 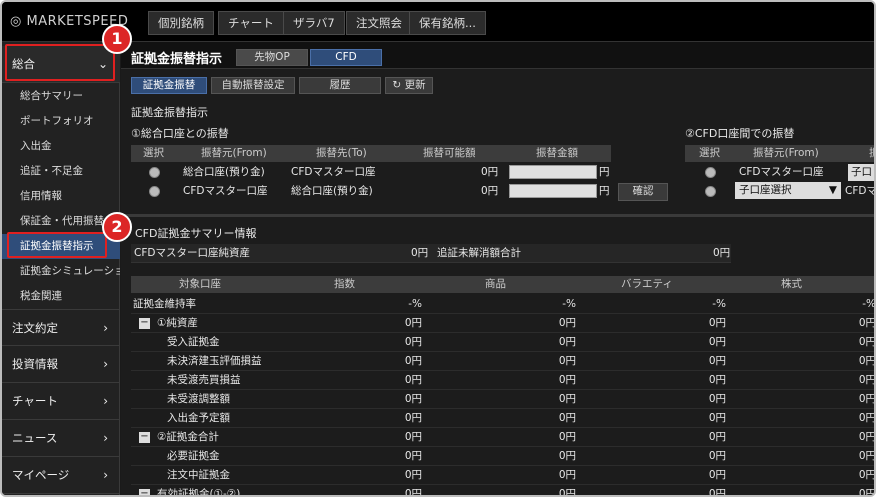 What do you see at coordinates (169, 85) in the screenshot?
I see `subtab-margin-transfer: 証拠金振替` at bounding box center [169, 85].